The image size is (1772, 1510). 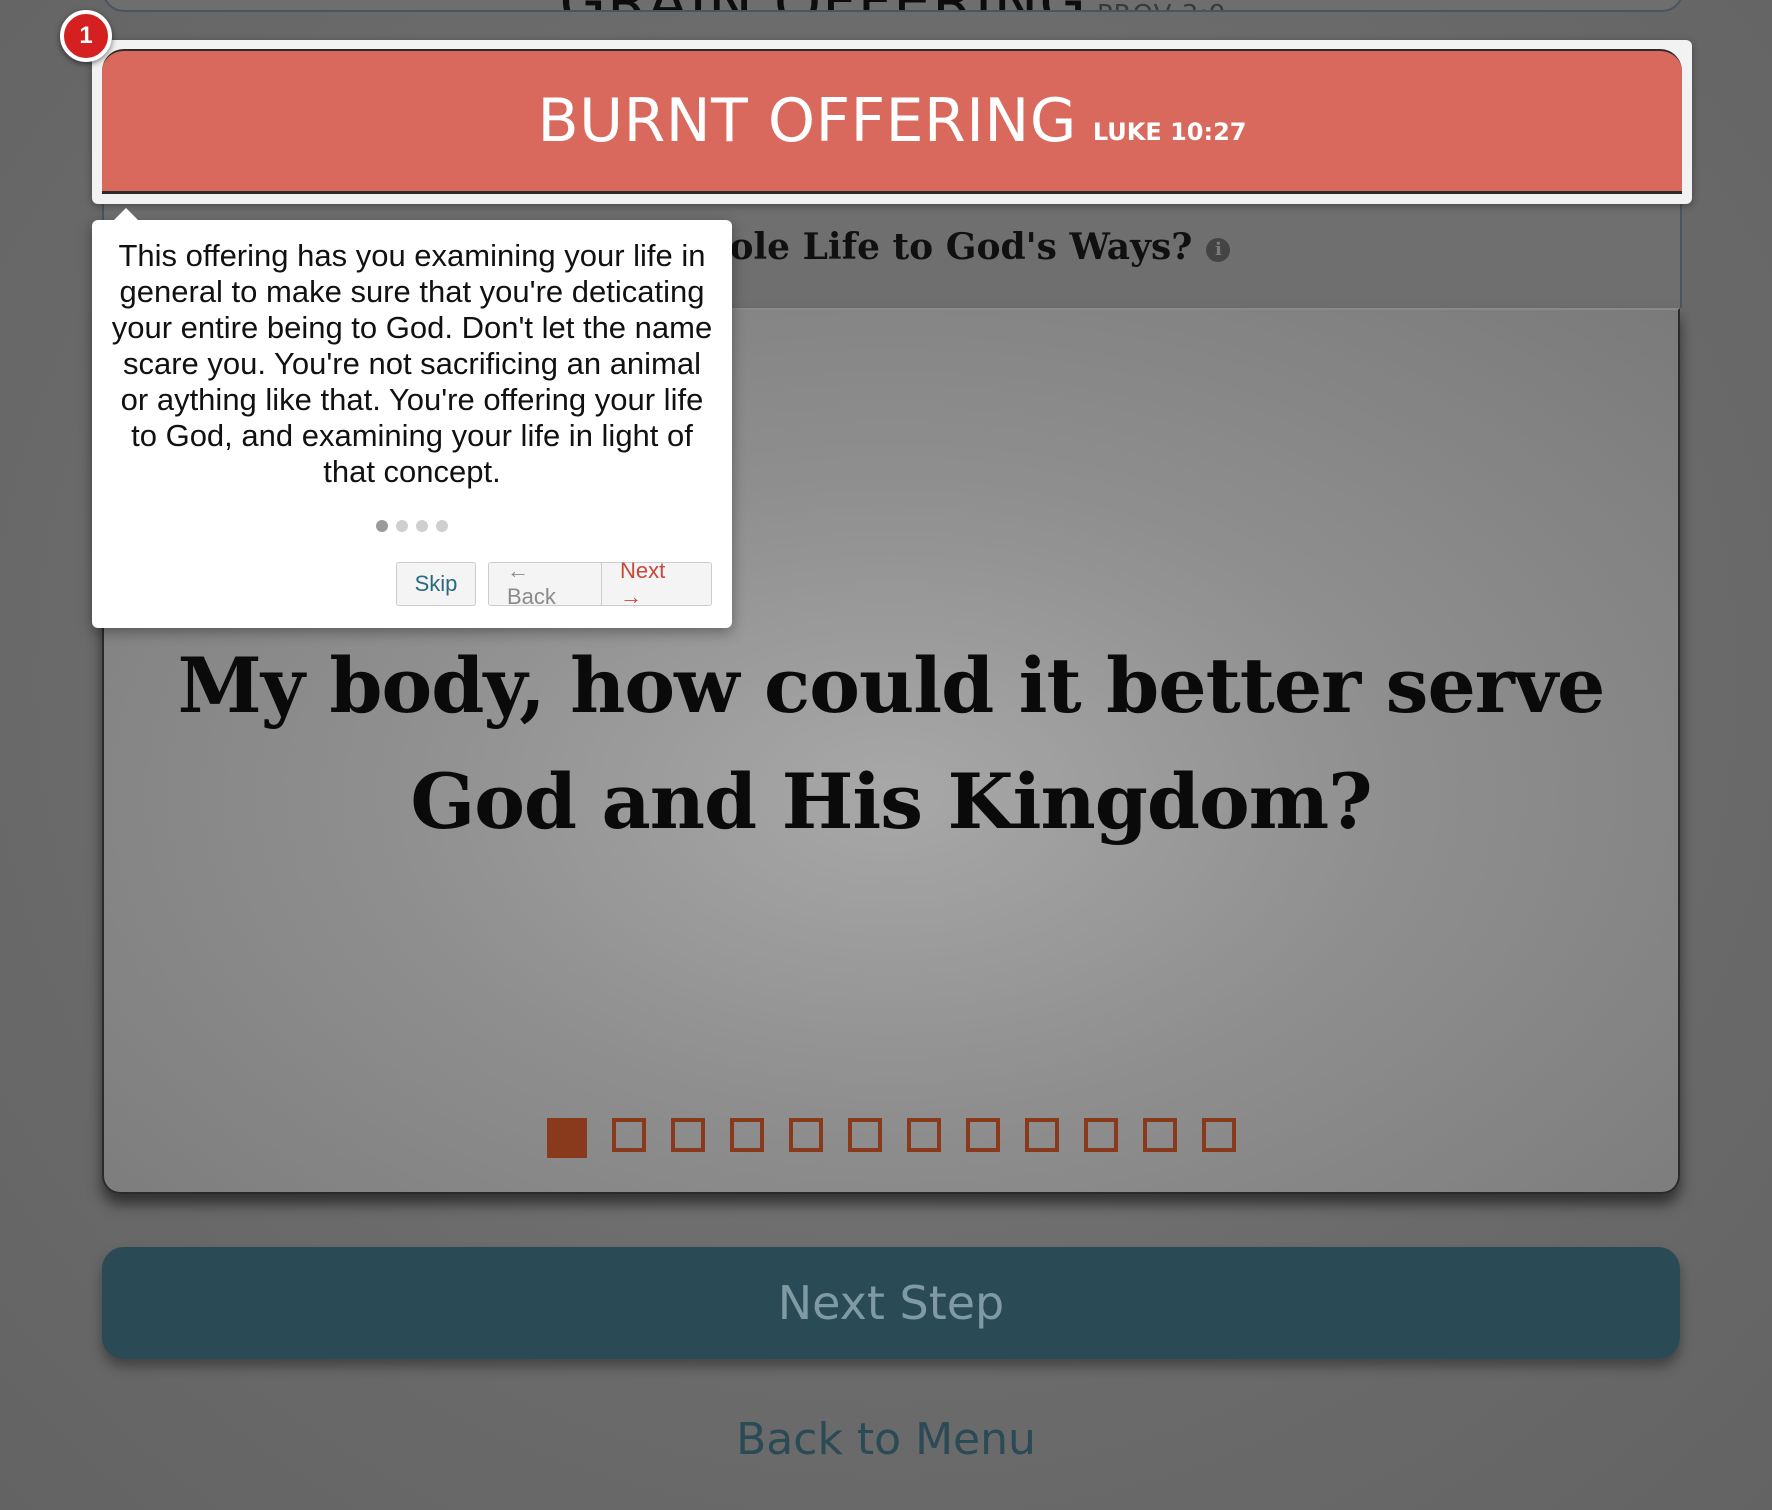 What do you see at coordinates (1218, 250) in the screenshot?
I see `info-icon: i` at bounding box center [1218, 250].